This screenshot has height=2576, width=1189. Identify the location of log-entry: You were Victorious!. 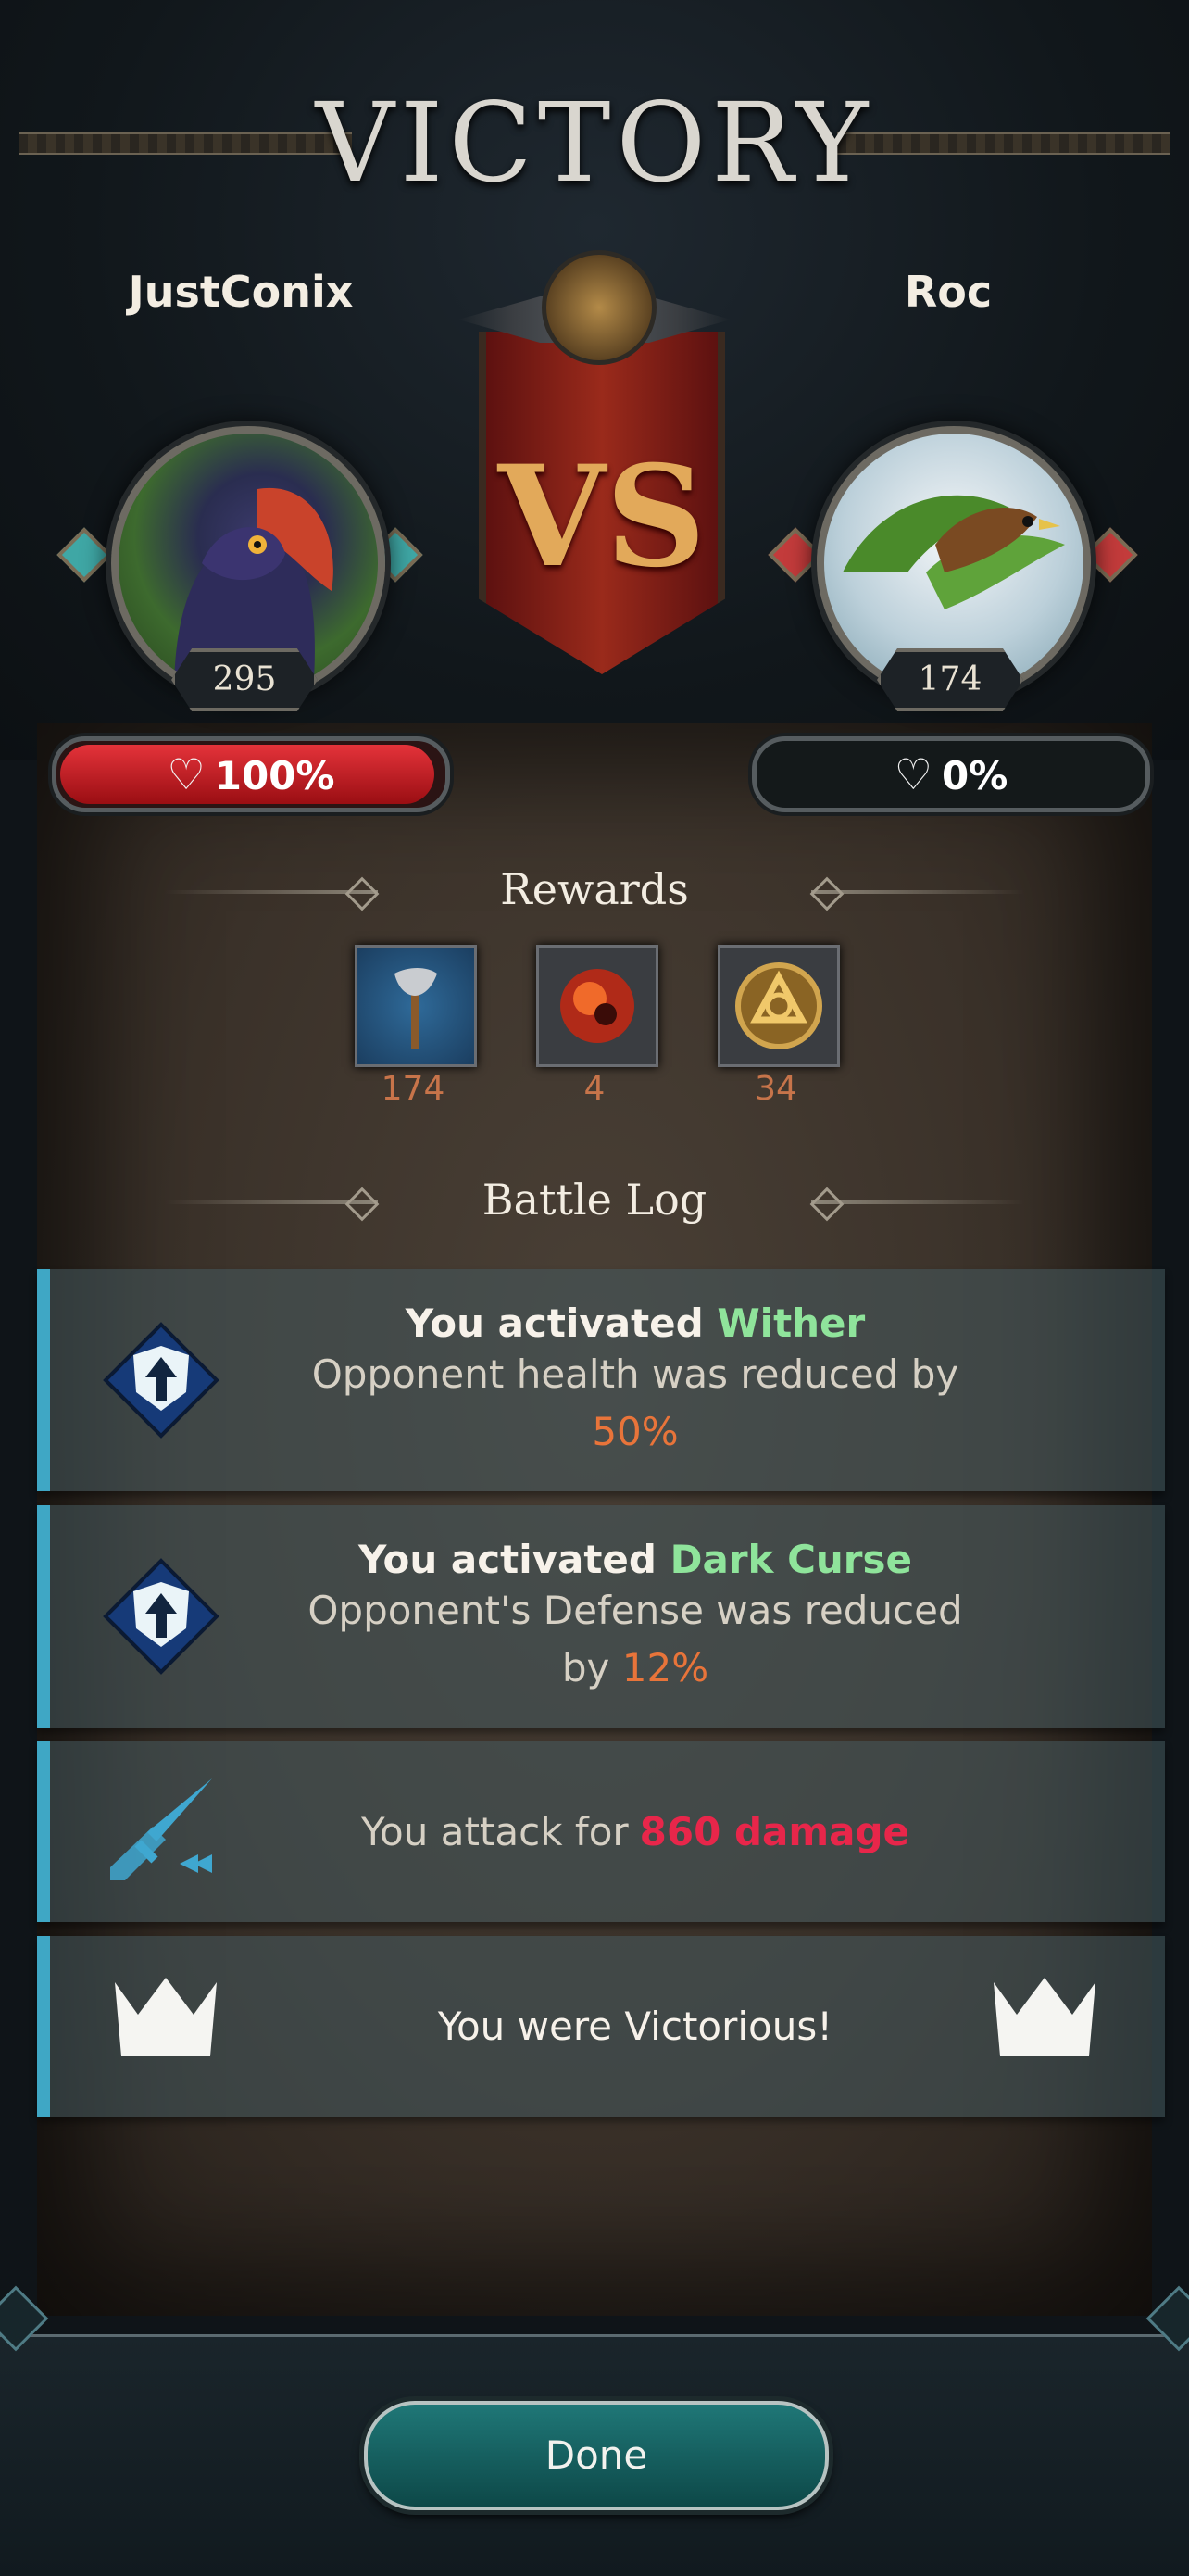
(601, 2026).